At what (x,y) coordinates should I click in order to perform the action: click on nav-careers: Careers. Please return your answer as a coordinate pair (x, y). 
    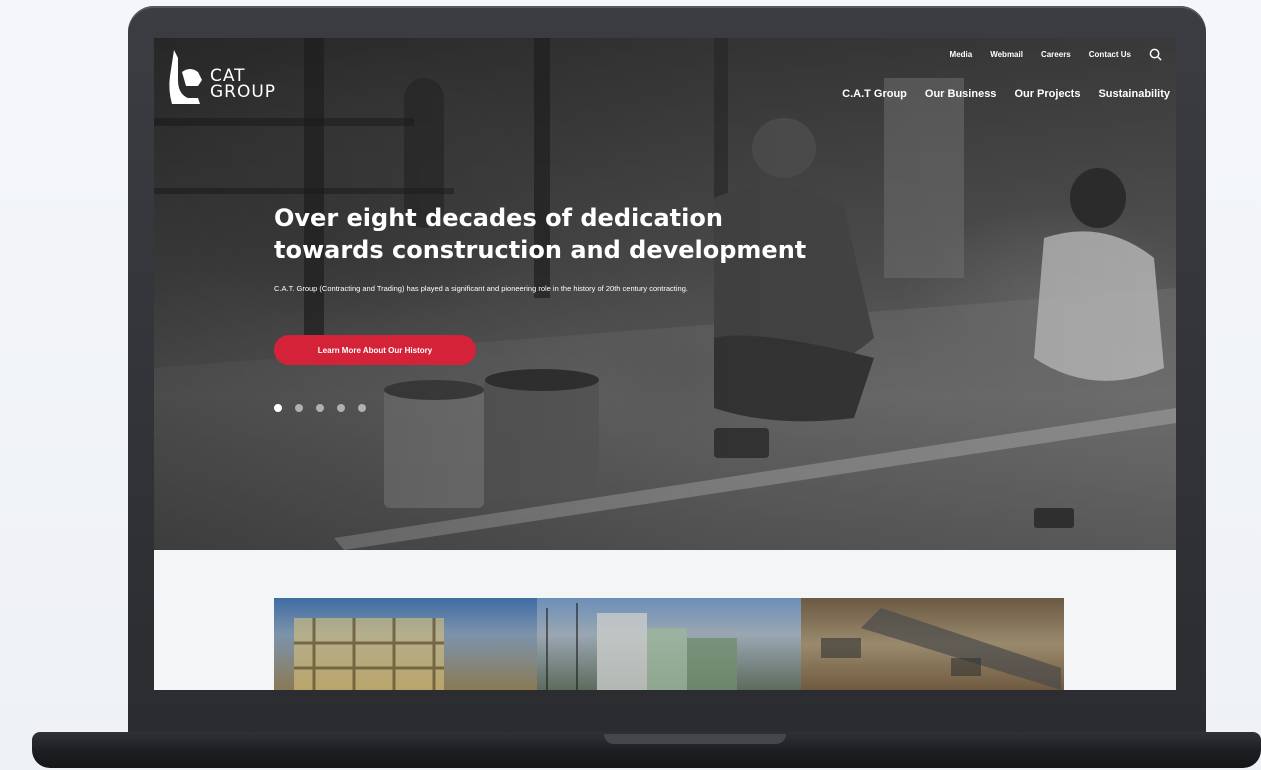
    Looking at the image, I should click on (1056, 54).